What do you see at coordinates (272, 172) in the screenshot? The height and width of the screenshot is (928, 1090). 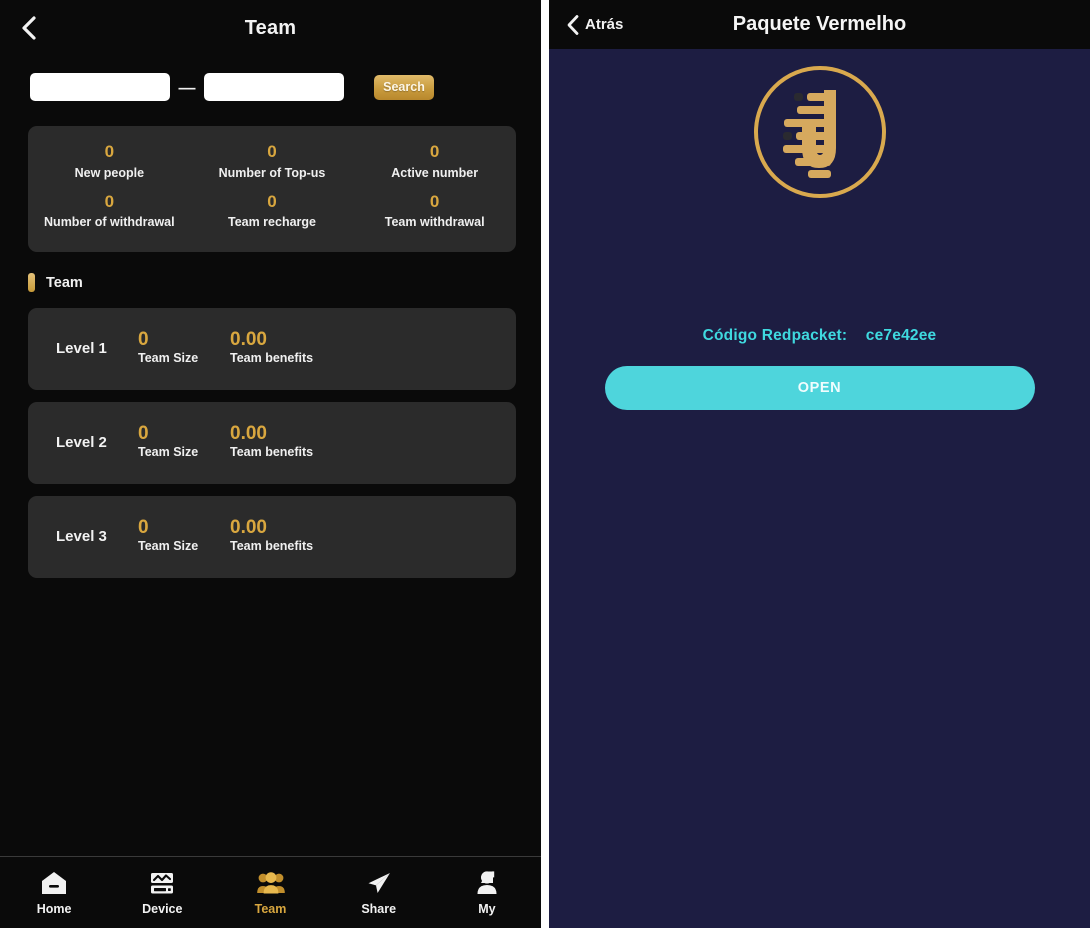 I see `stat-label: Number of Top-us` at bounding box center [272, 172].